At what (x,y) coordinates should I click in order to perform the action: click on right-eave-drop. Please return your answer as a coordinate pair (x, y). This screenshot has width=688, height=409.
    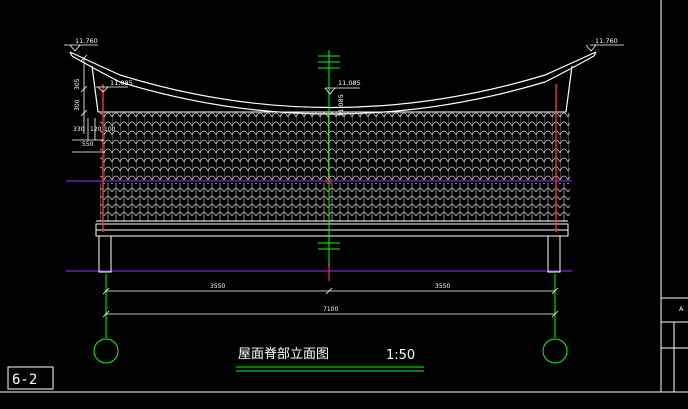
    Looking at the image, I should click on (569, 89).